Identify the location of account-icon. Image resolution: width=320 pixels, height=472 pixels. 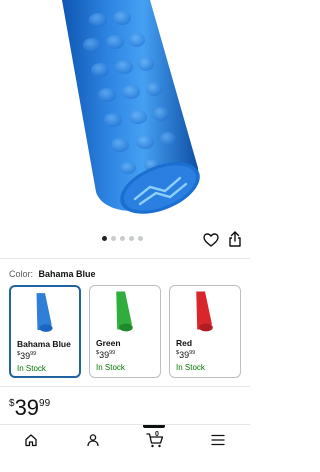
(93, 440).